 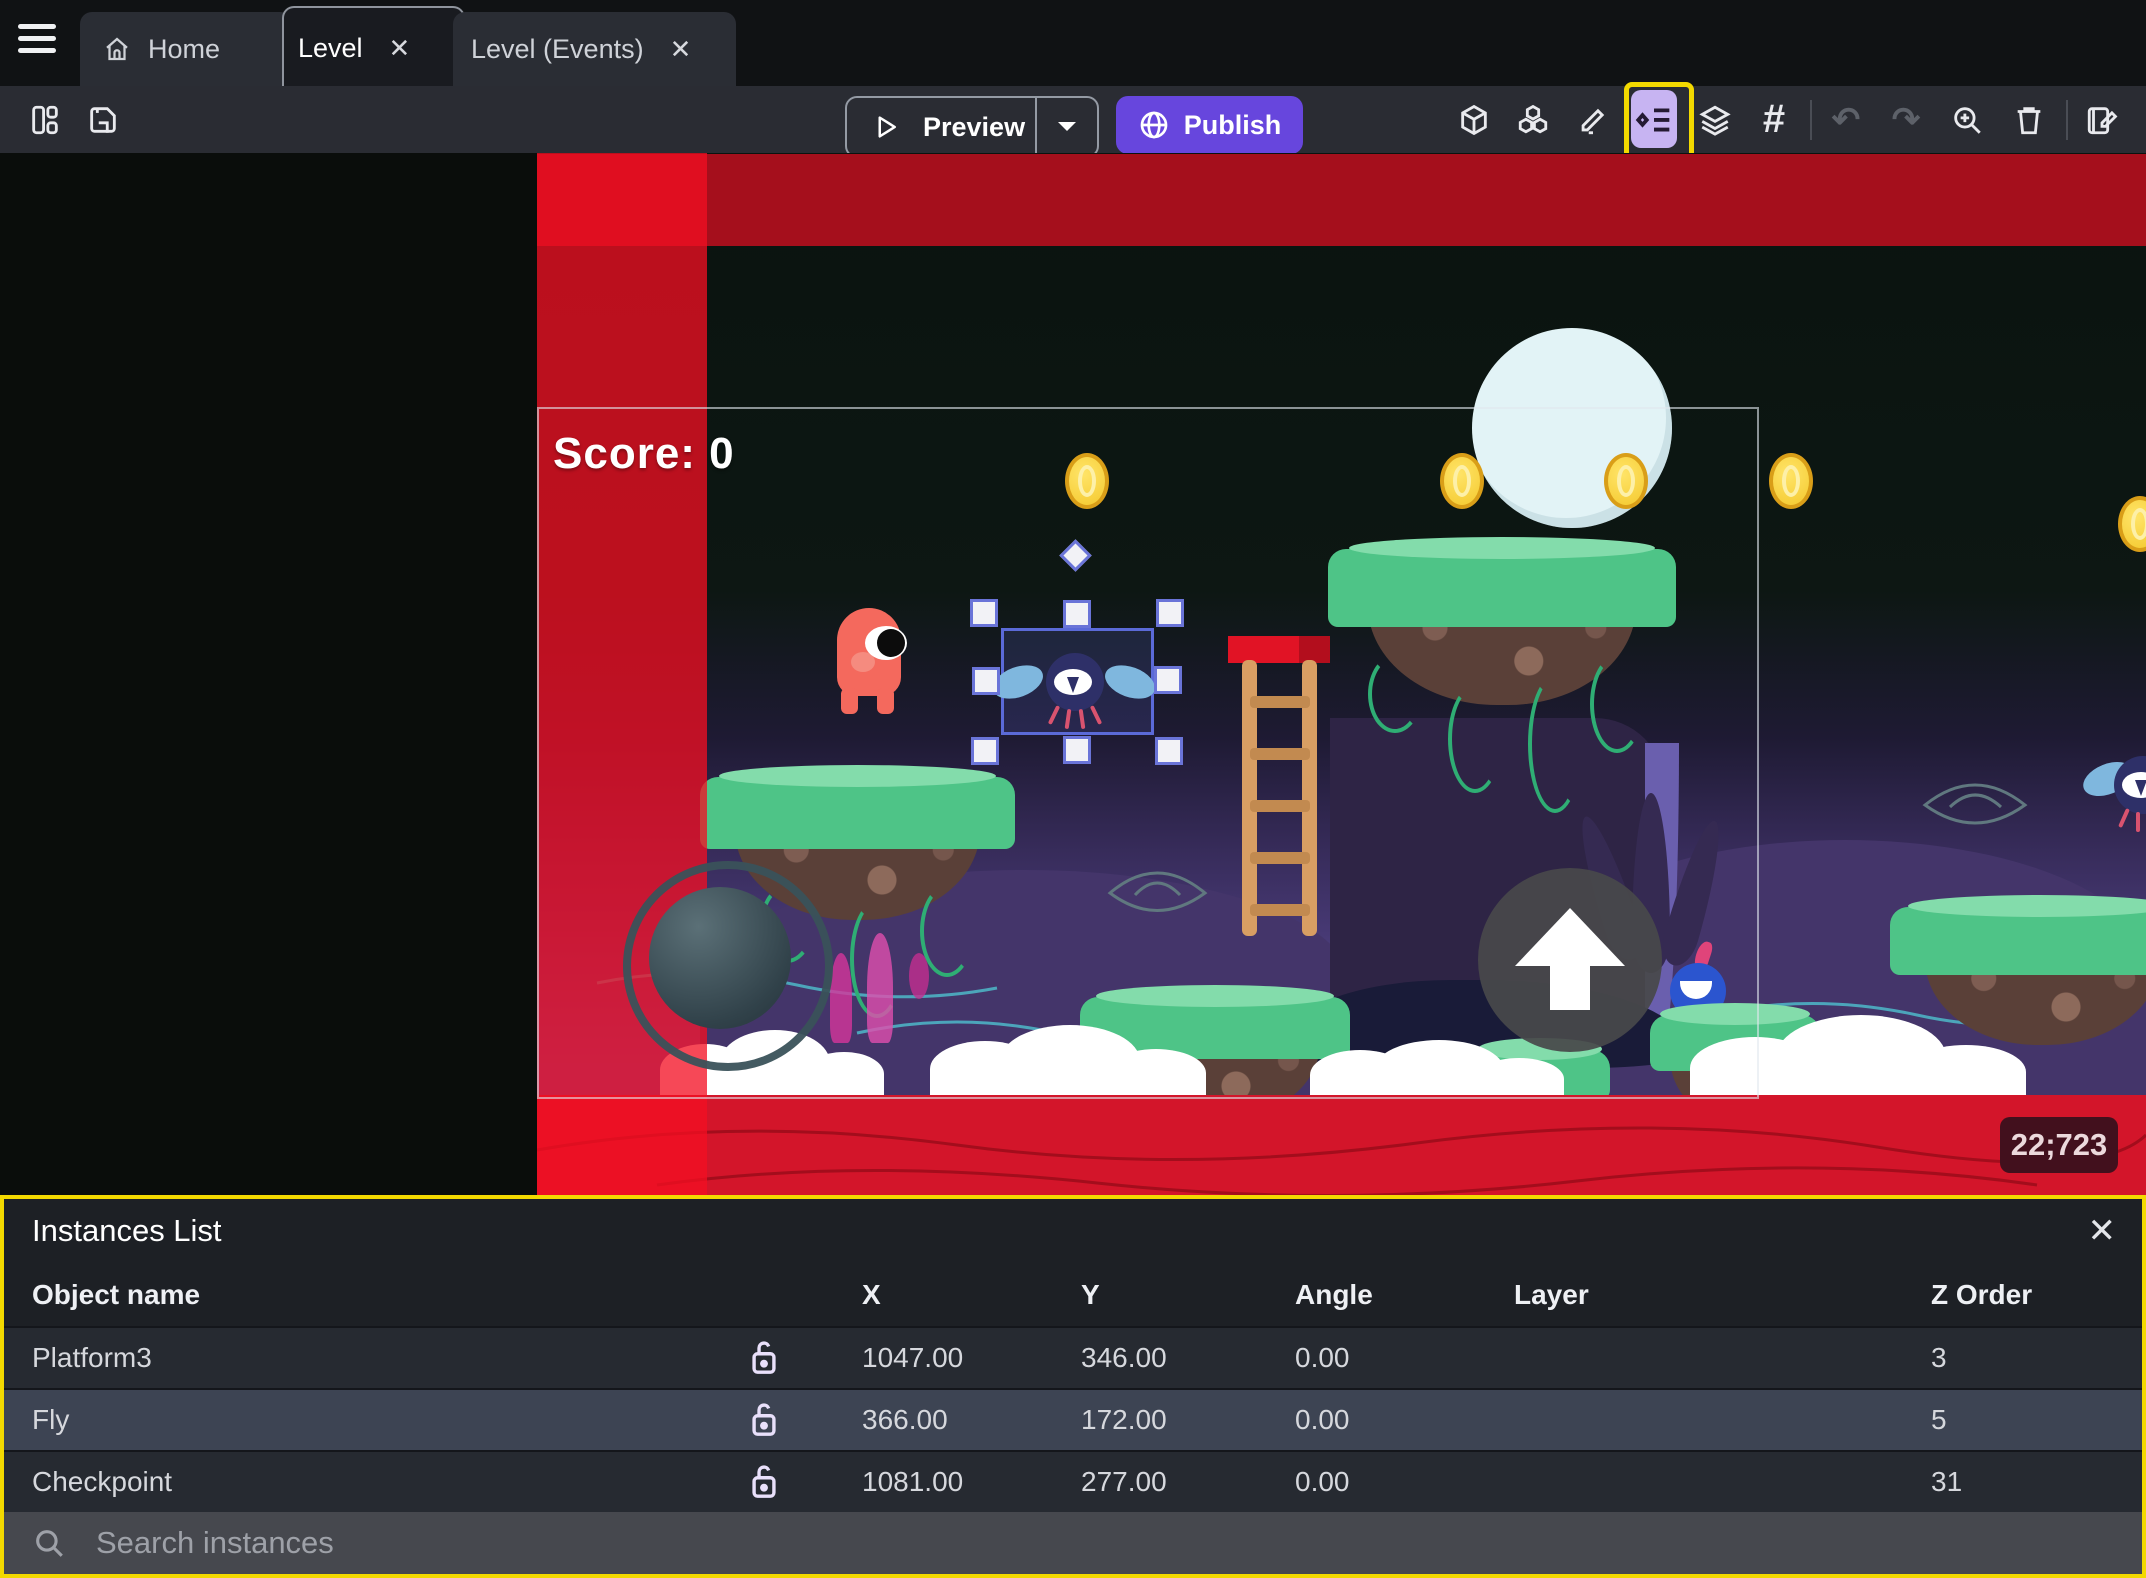 I want to click on column-angle: Angle, so click(x=1334, y=1294).